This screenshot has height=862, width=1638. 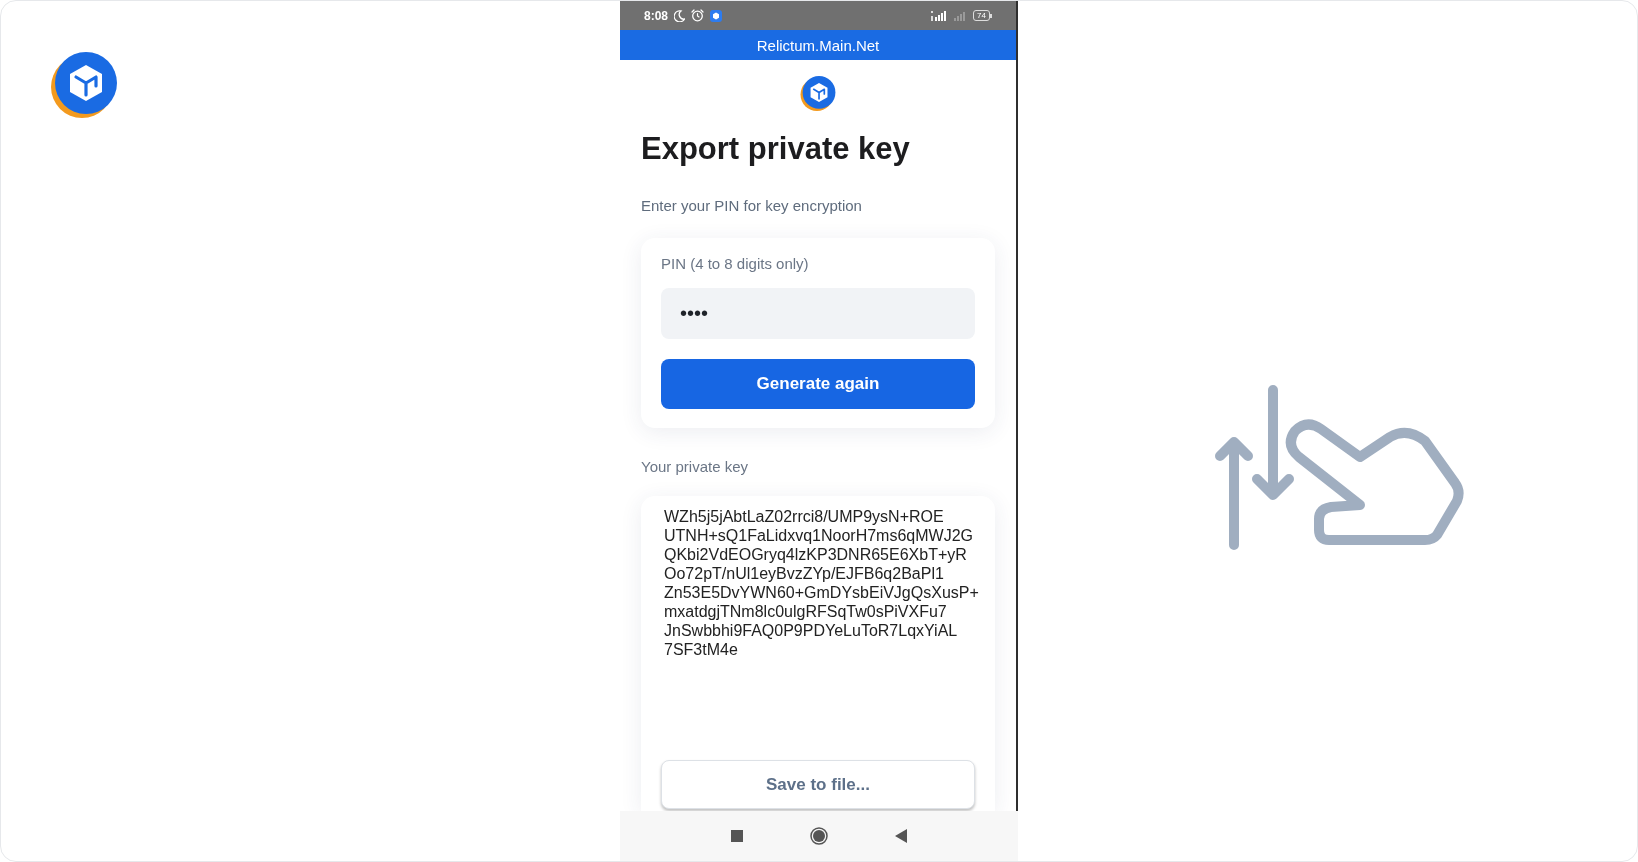 I want to click on weak-signal-icon, so click(x=960, y=15).